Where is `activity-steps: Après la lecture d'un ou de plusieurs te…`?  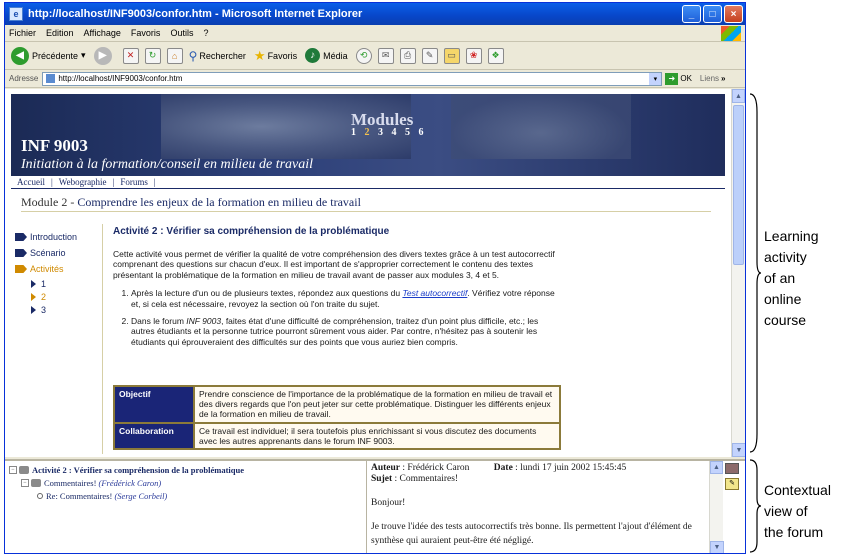 activity-steps: Après la lecture d'un ou de plusieurs te… is located at coordinates (338, 317).